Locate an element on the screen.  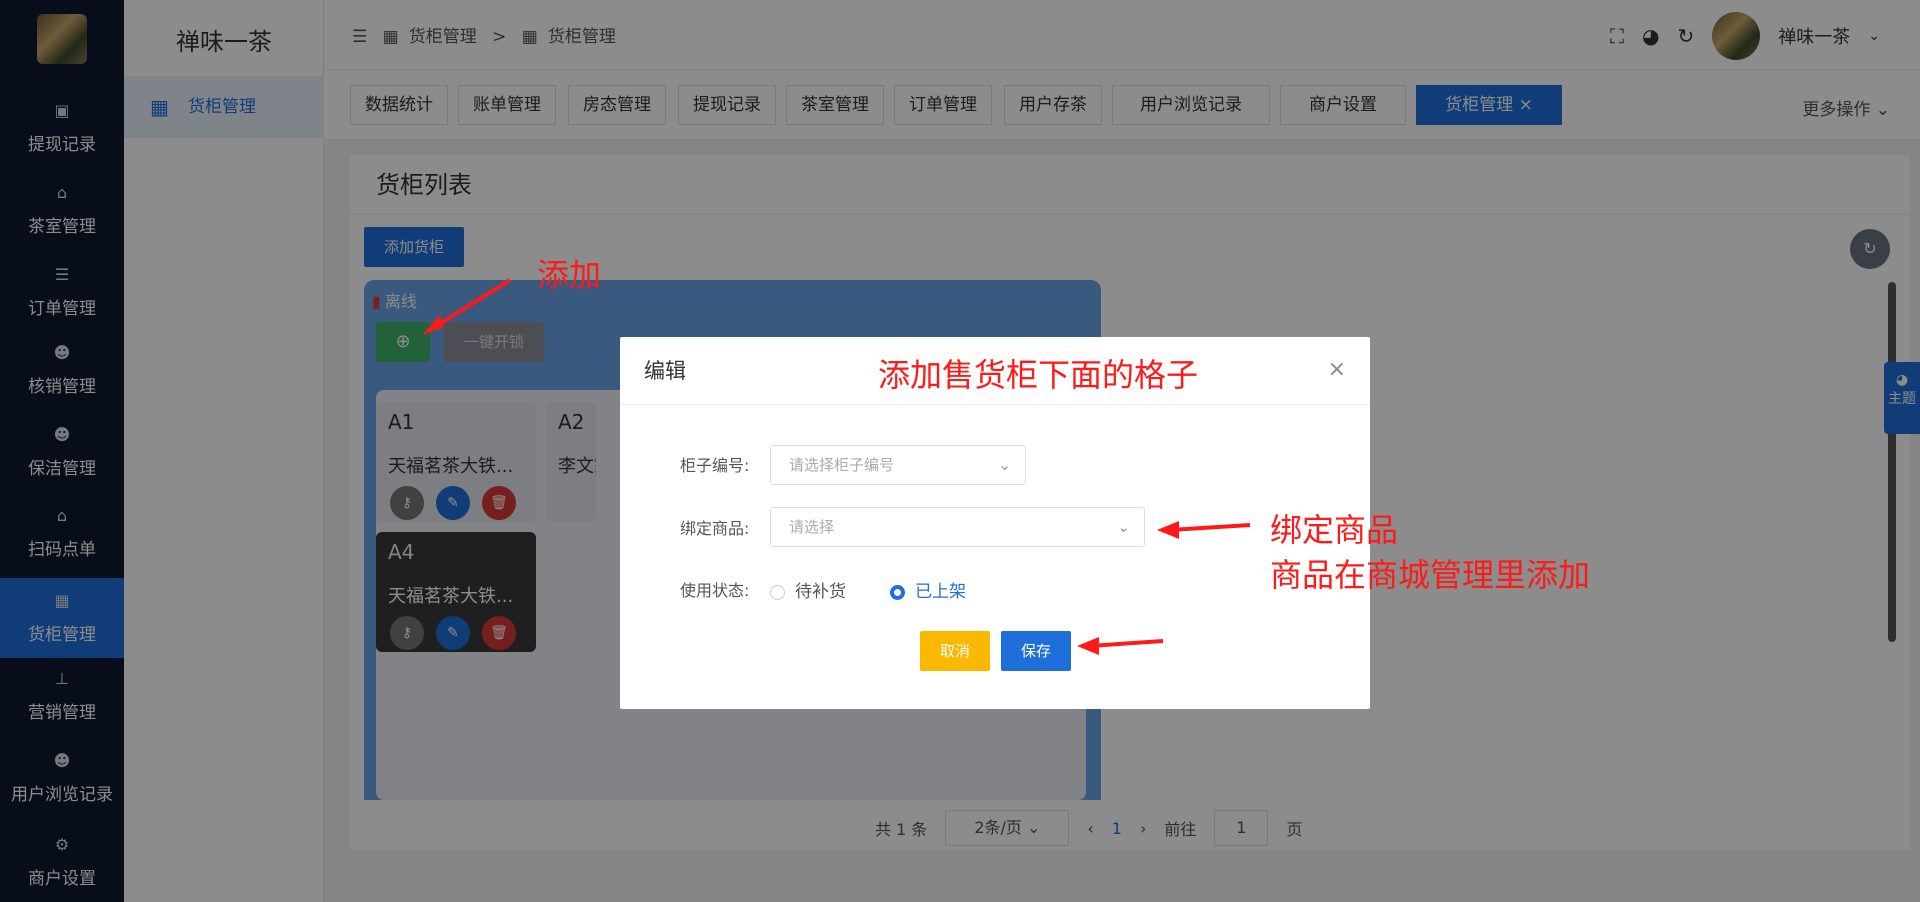
annotation-bind-title: 绑定商品 is located at coordinates (1334, 530).